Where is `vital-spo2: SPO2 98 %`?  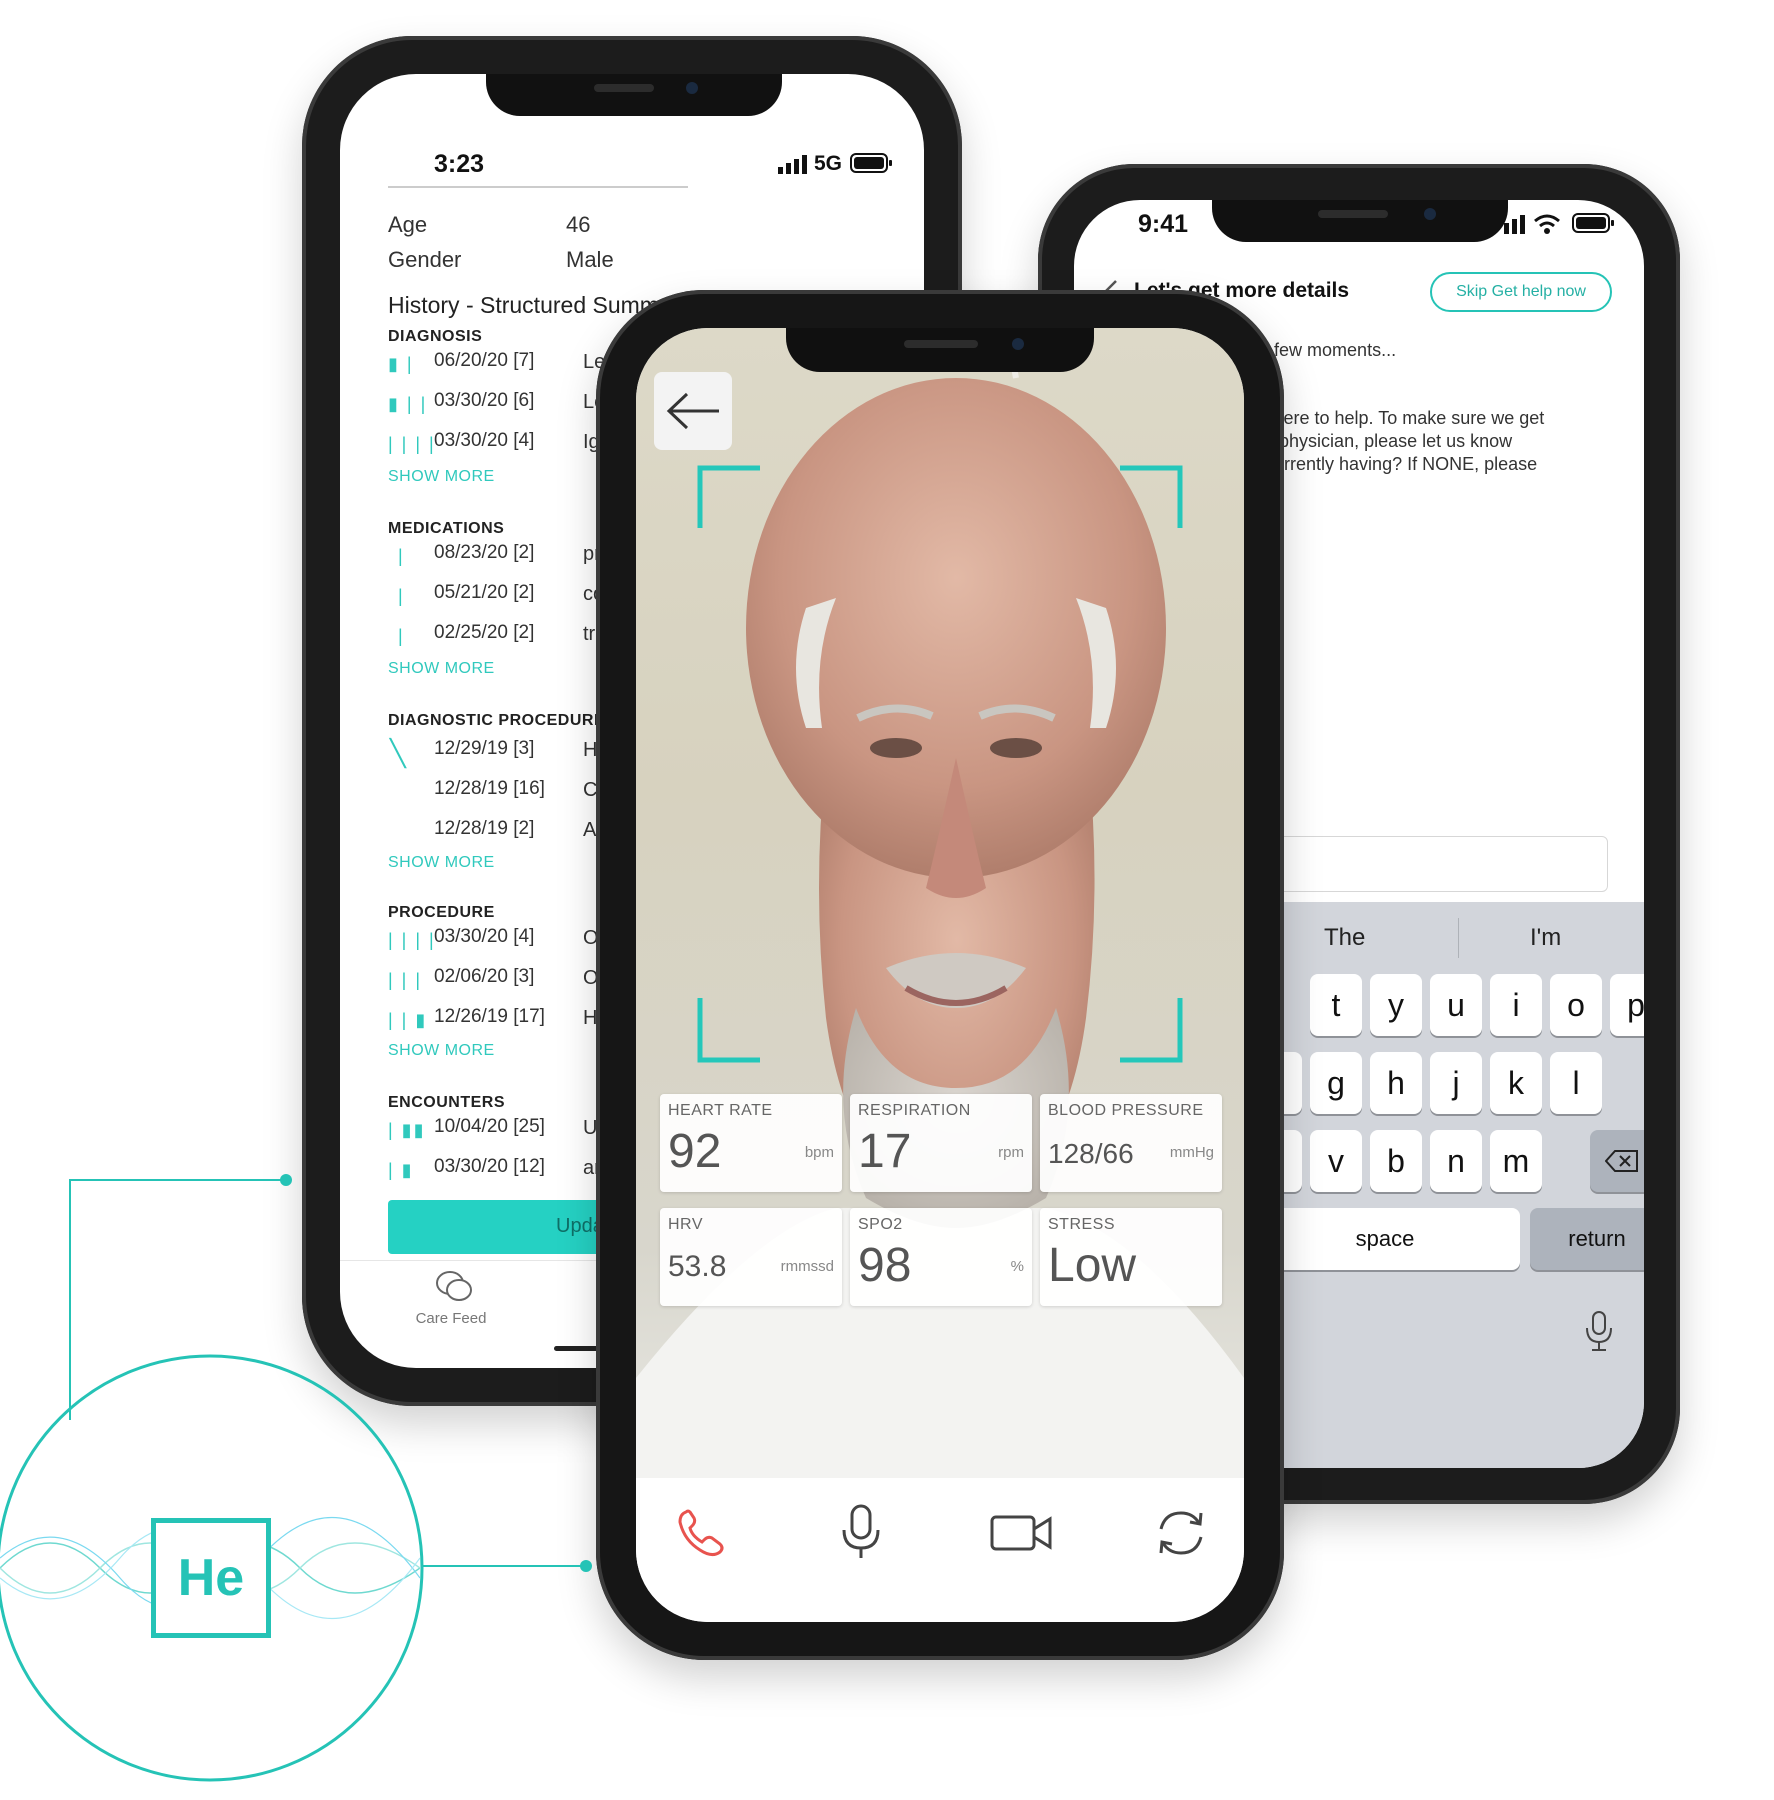 vital-spo2: SPO2 98 % is located at coordinates (941, 1257).